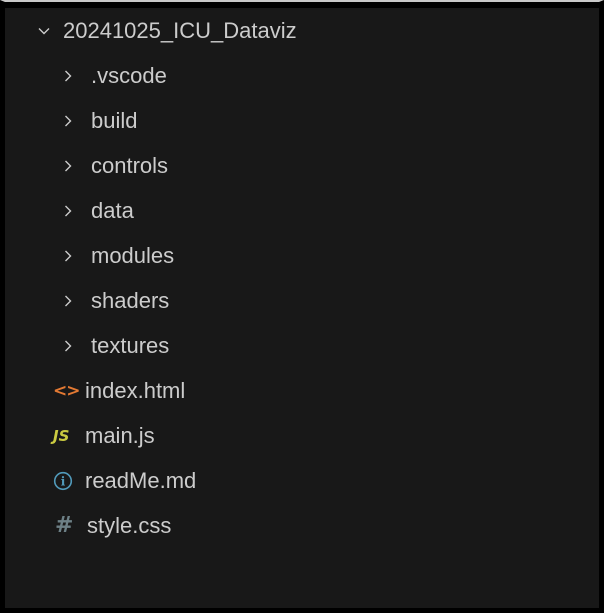 Image resolution: width=604 pixels, height=613 pixels. What do you see at coordinates (302, 165) in the screenshot?
I see `tree-folder-controls: controls` at bounding box center [302, 165].